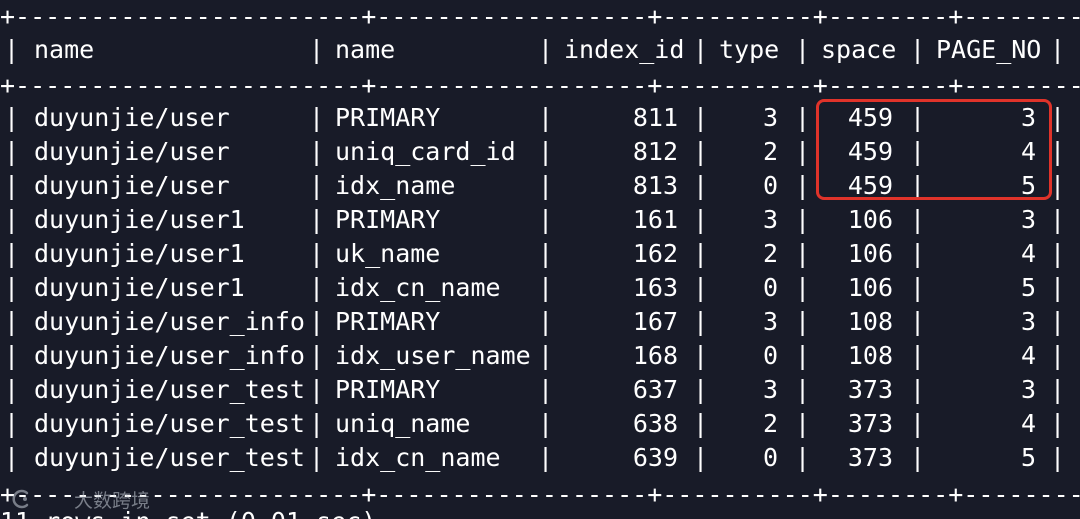 This screenshot has height=519, width=1080. I want to click on cell-index-id: 638, so click(655, 423).